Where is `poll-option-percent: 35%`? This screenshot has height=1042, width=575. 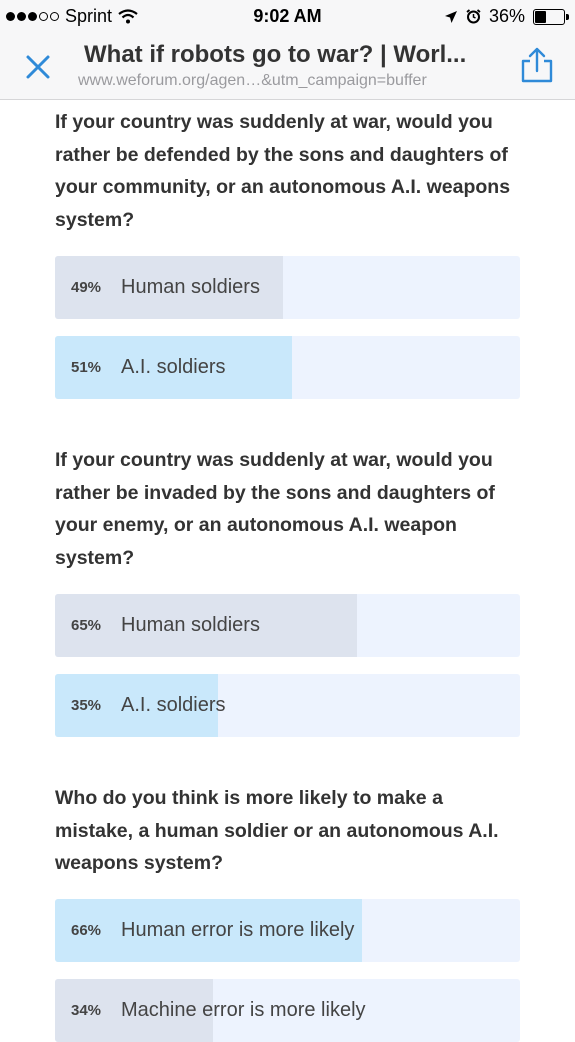
poll-option-percent: 35% is located at coordinates (86, 705).